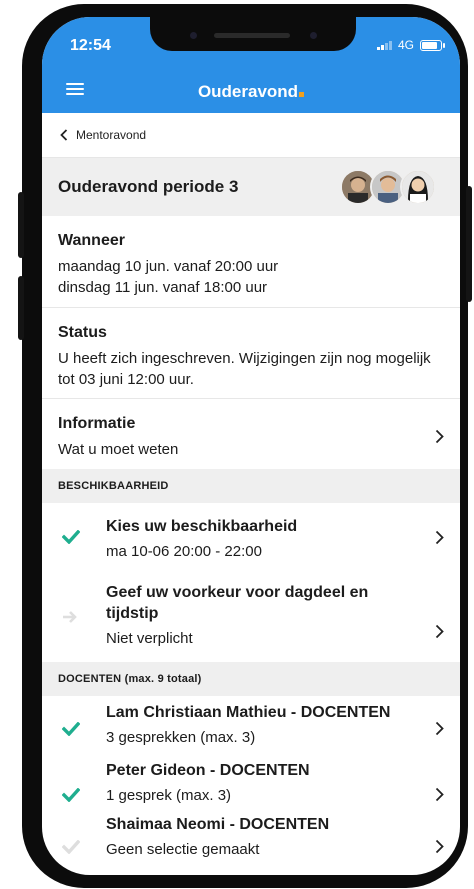 The width and height of the screenshot is (474, 889). Describe the element at coordinates (21, 225) in the screenshot. I see `mute-switch` at that location.